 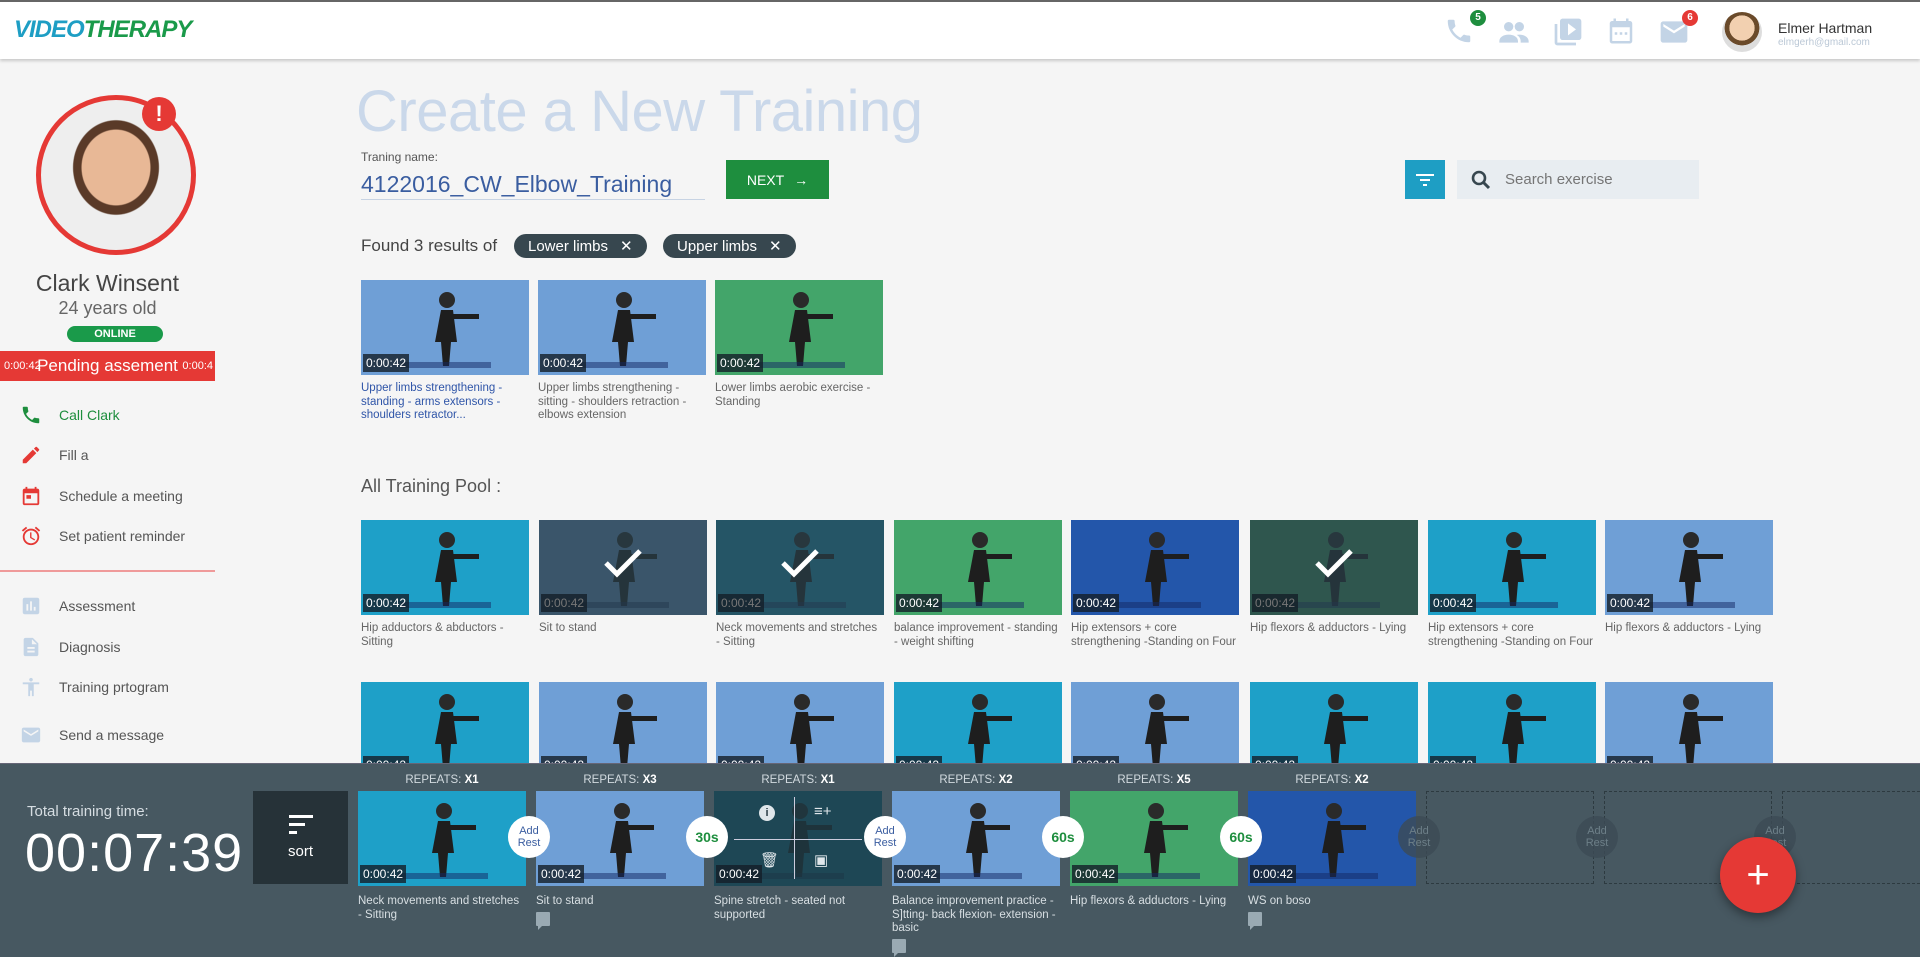 What do you see at coordinates (1279, 901) in the screenshot?
I see `caption-text: WS on boso` at bounding box center [1279, 901].